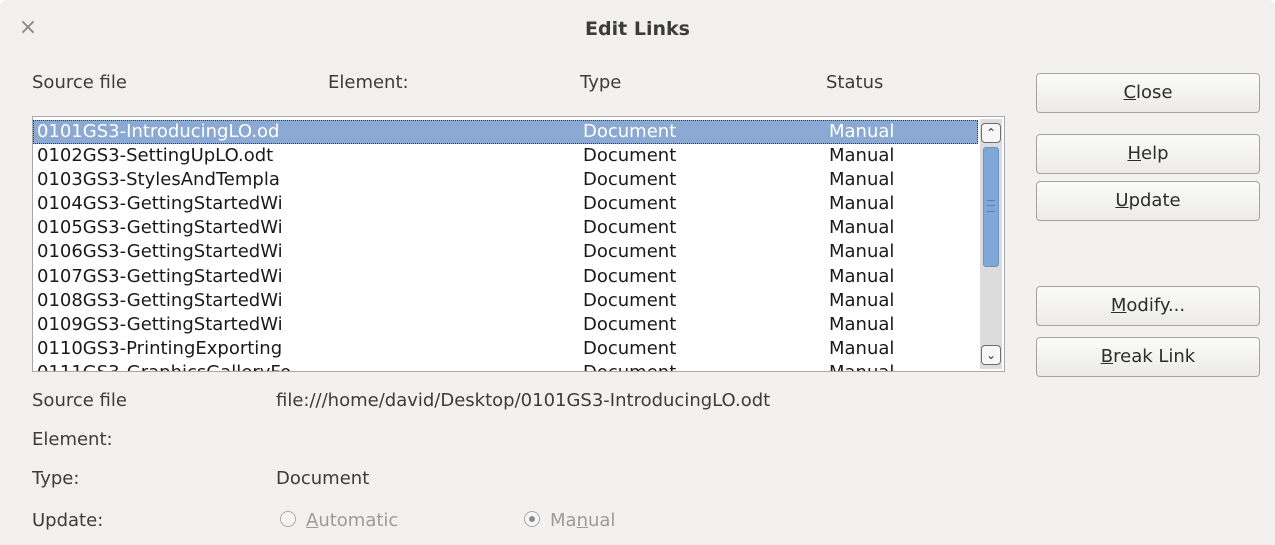 The width and height of the screenshot is (1275, 545). Describe the element at coordinates (72, 439) in the screenshot. I see `element-label: Element:` at that location.